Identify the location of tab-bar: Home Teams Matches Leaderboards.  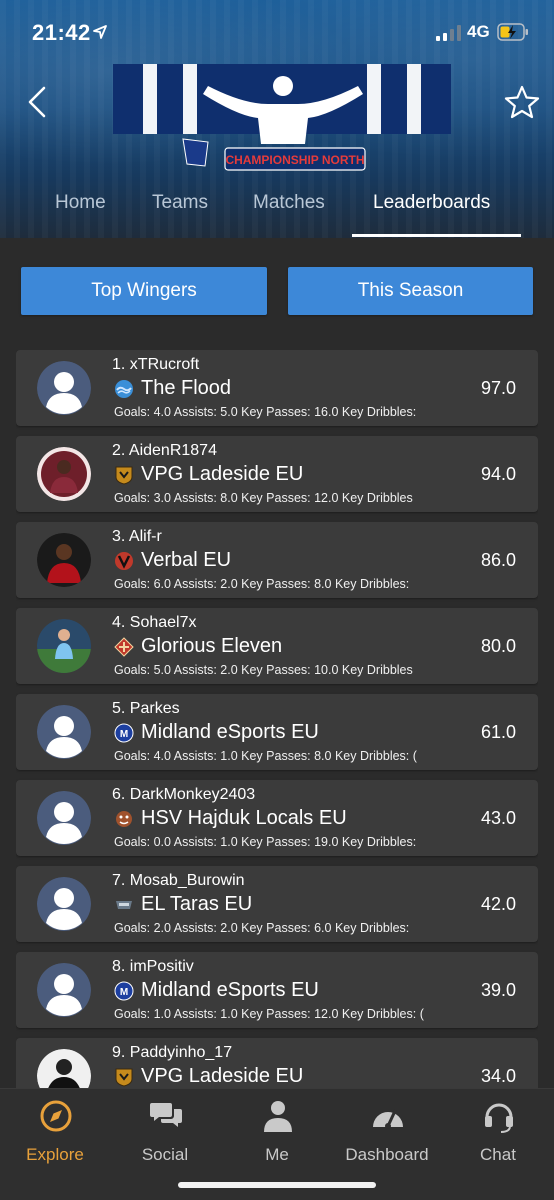
(277, 209).